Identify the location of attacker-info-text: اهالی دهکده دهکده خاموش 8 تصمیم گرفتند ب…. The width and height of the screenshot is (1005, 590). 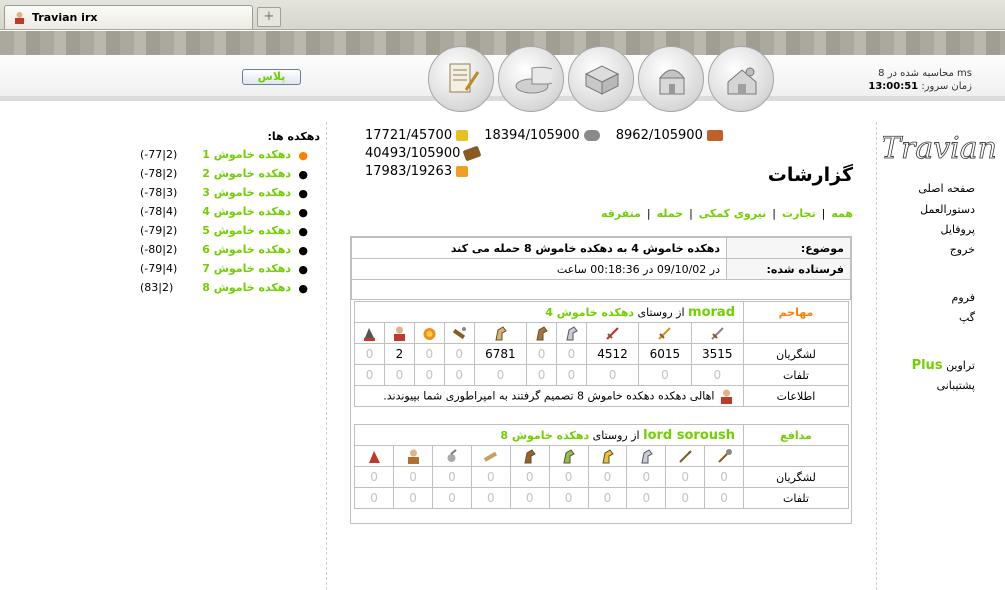
(549, 395).